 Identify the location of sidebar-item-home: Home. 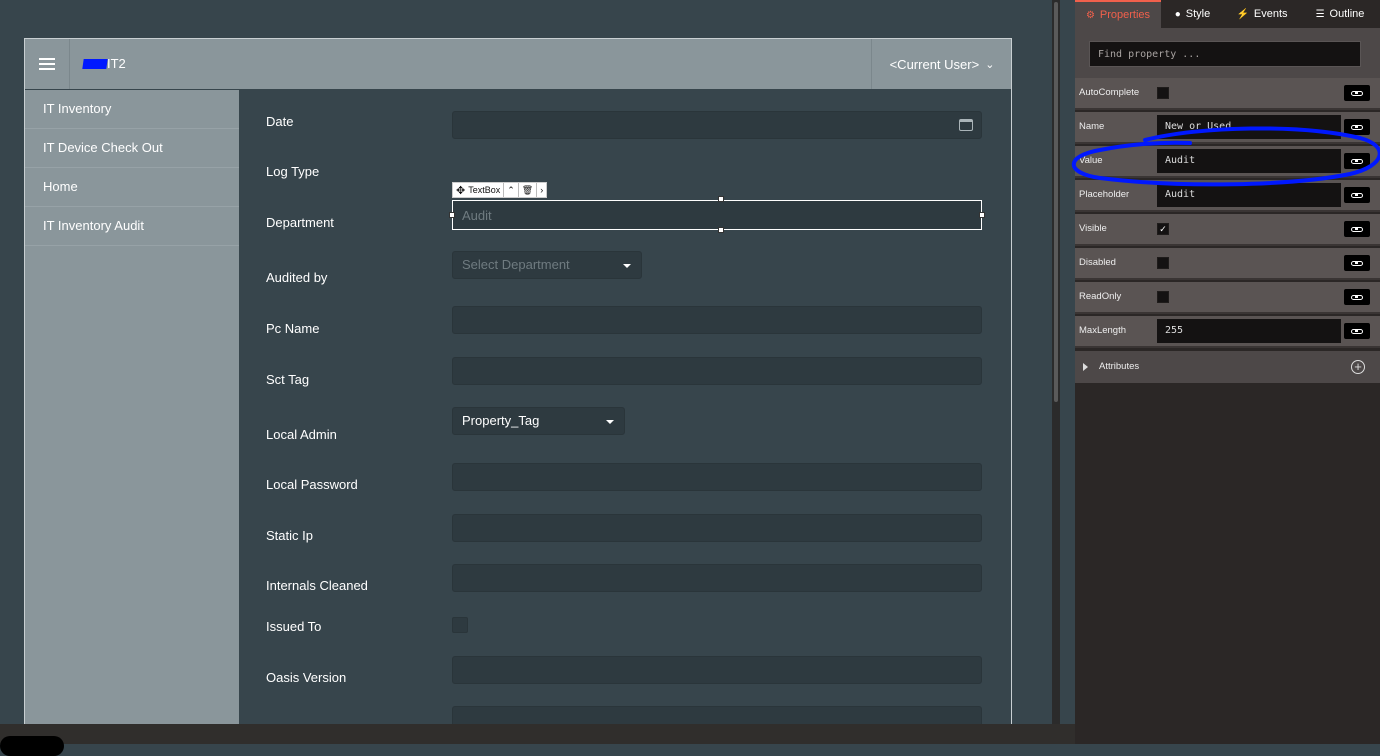
(132, 187).